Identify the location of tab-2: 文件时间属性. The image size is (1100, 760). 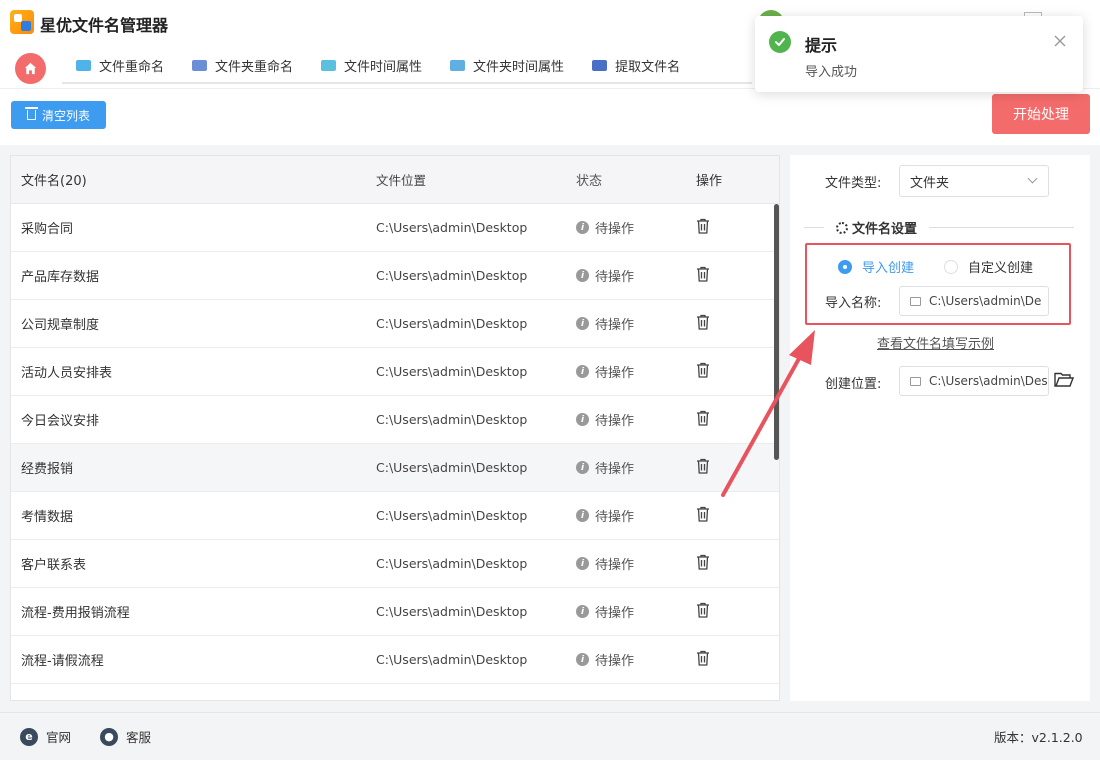
(371, 65).